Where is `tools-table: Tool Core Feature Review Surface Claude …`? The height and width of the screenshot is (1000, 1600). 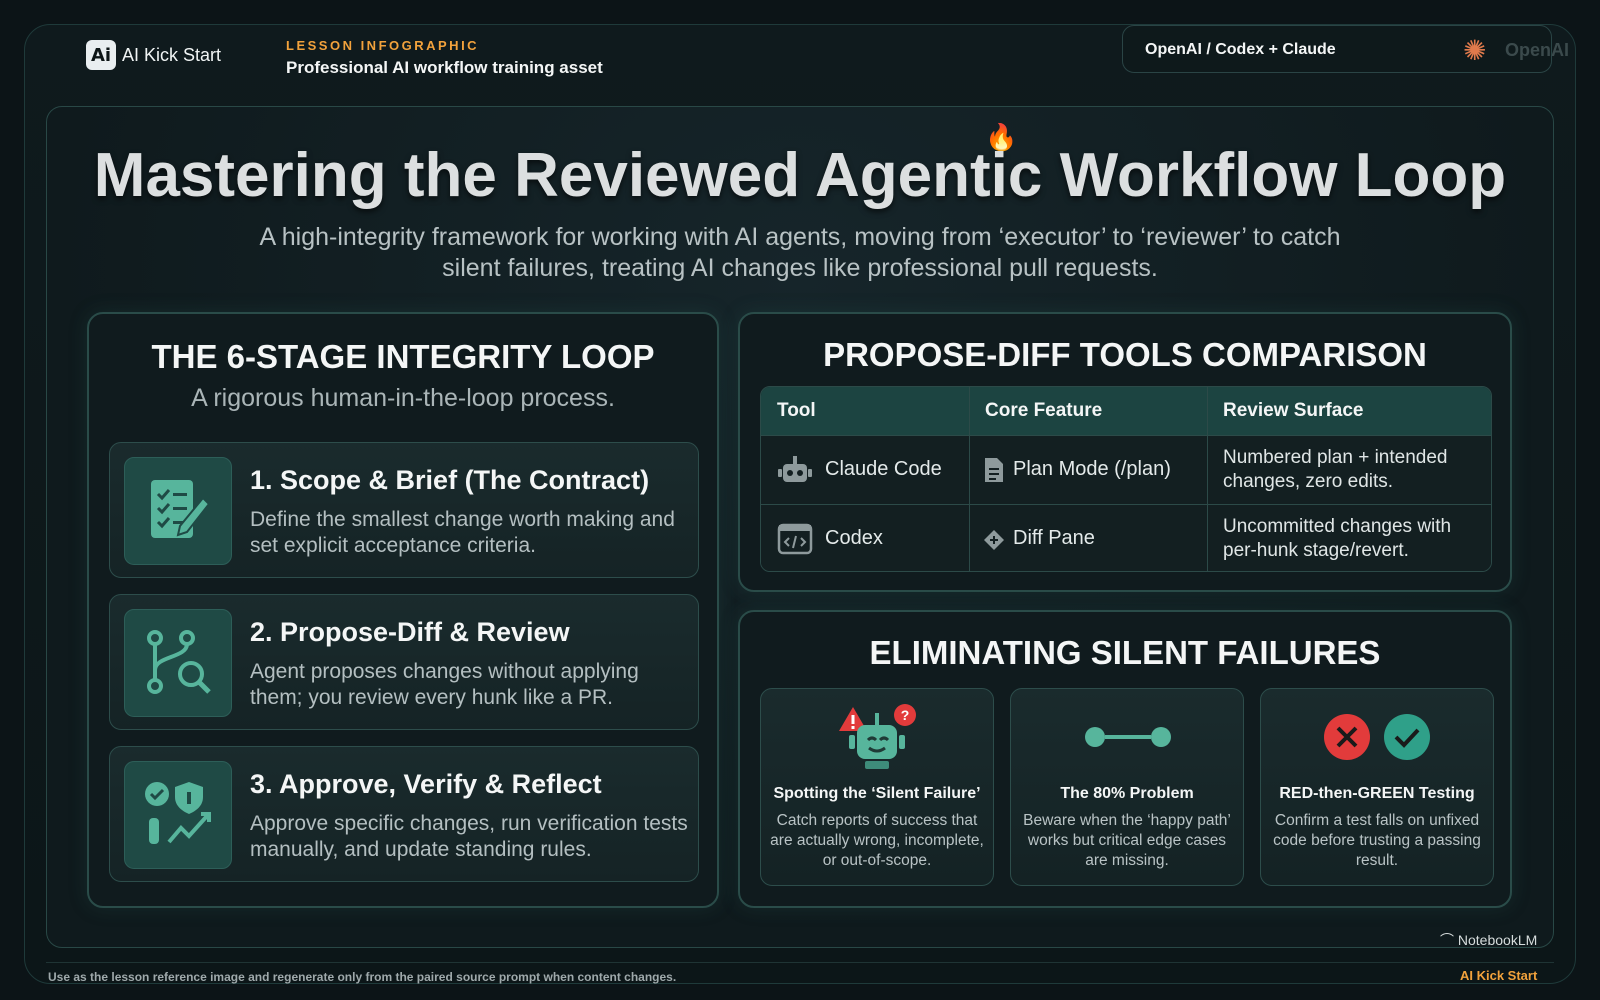 tools-table: Tool Core Feature Review Surface Claude … is located at coordinates (1126, 479).